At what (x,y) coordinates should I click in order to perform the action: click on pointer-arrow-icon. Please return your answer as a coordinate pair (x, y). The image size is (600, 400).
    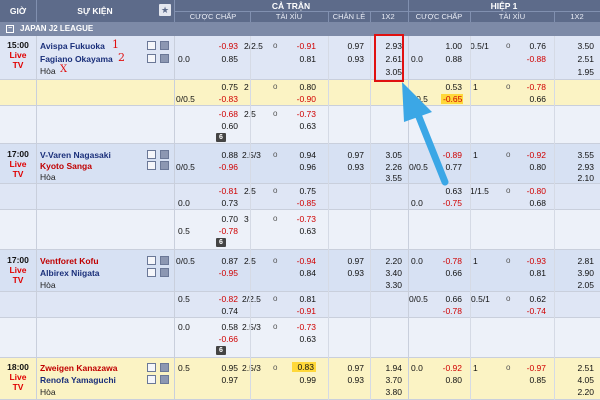
    Looking at the image, I should click on (425, 134).